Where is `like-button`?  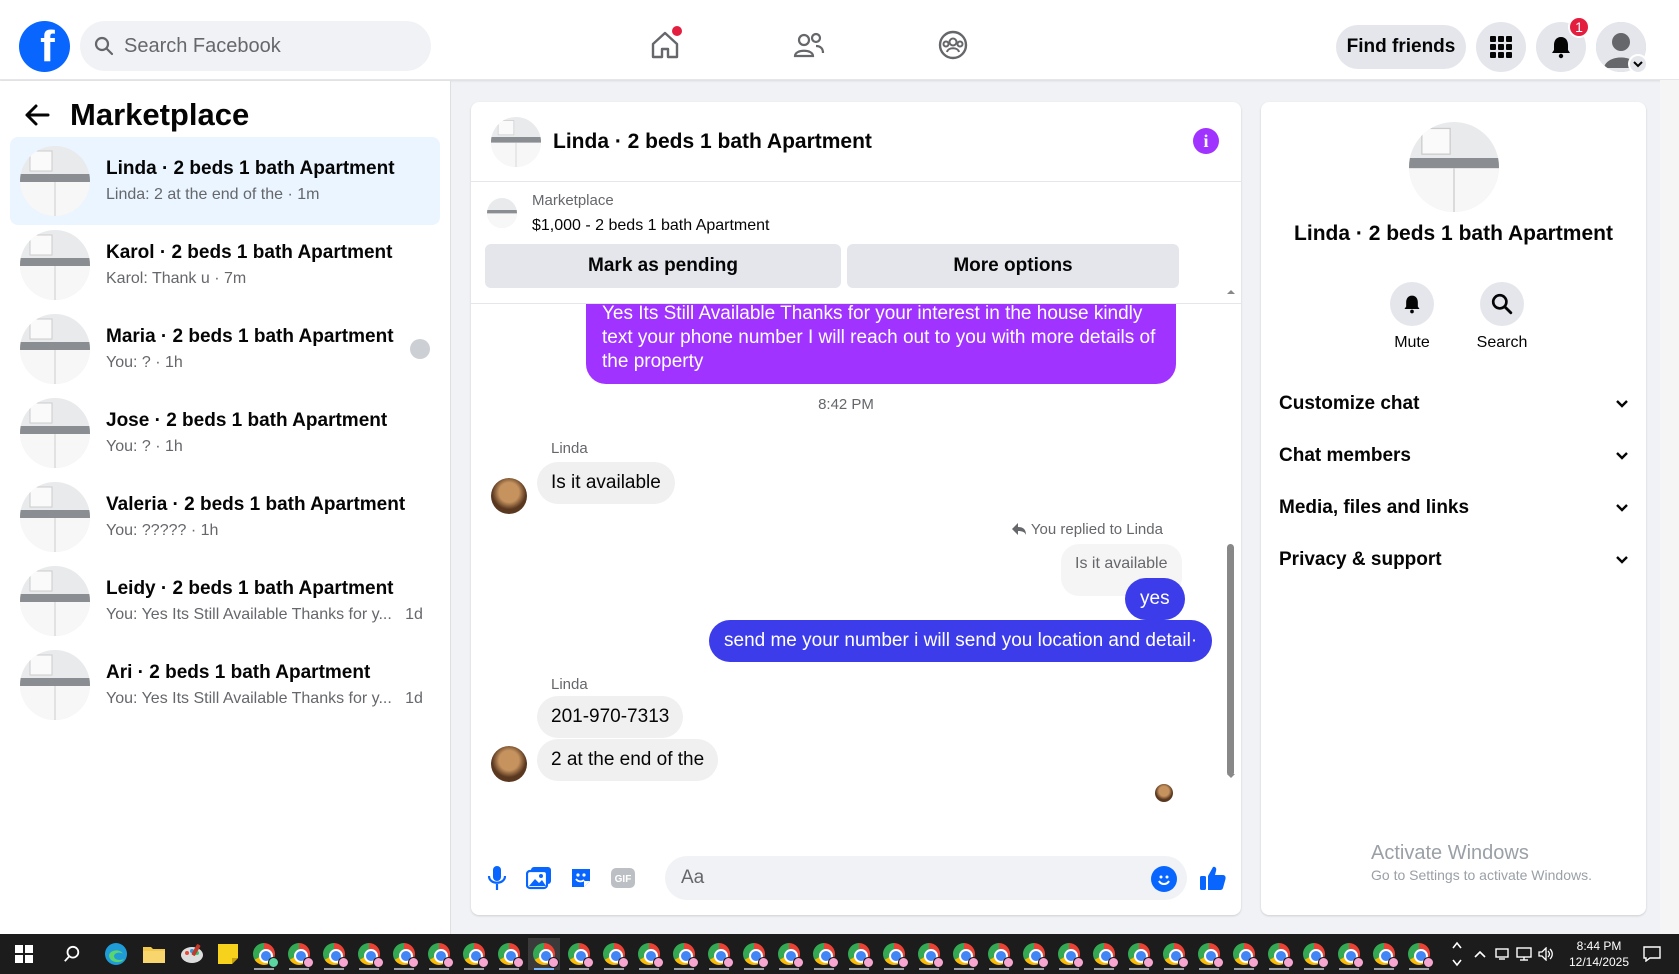 like-button is located at coordinates (1213, 878).